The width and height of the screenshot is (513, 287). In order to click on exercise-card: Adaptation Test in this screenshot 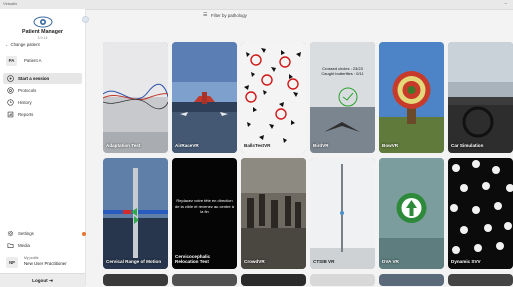, I will do `click(135, 97)`.